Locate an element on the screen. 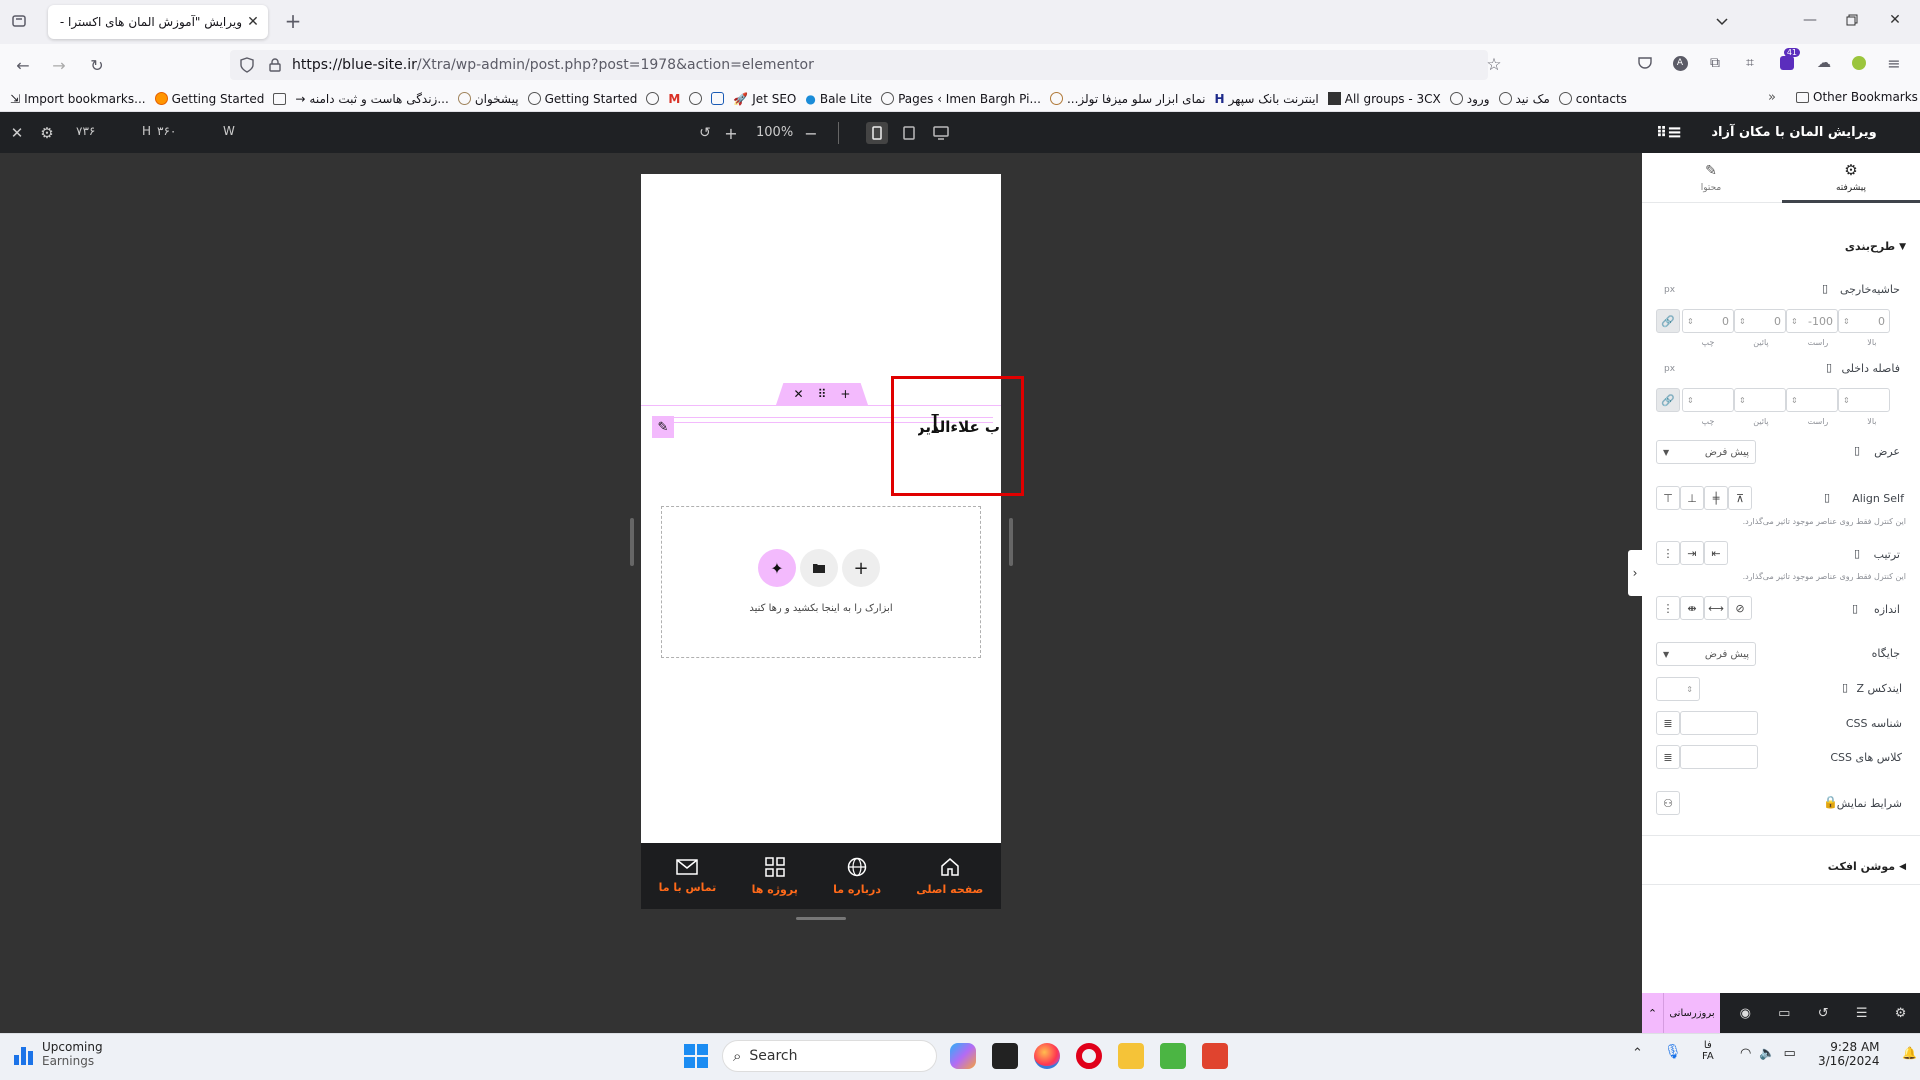  section-motion-effects: ◀ موشن افکت is located at coordinates (1867, 866).